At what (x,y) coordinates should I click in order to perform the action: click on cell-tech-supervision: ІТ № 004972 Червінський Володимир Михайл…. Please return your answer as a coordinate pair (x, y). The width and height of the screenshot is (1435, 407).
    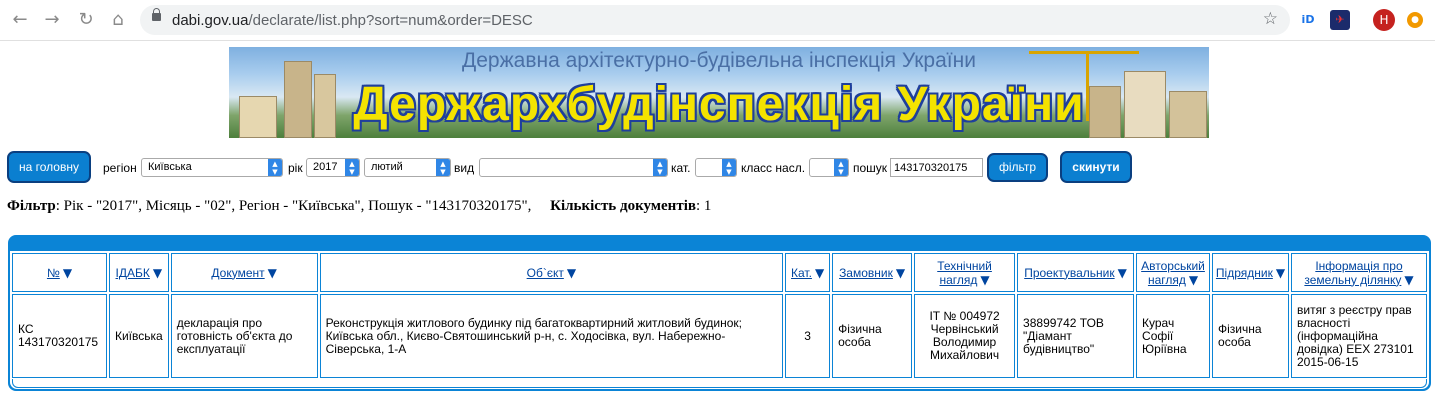
    Looking at the image, I should click on (965, 336).